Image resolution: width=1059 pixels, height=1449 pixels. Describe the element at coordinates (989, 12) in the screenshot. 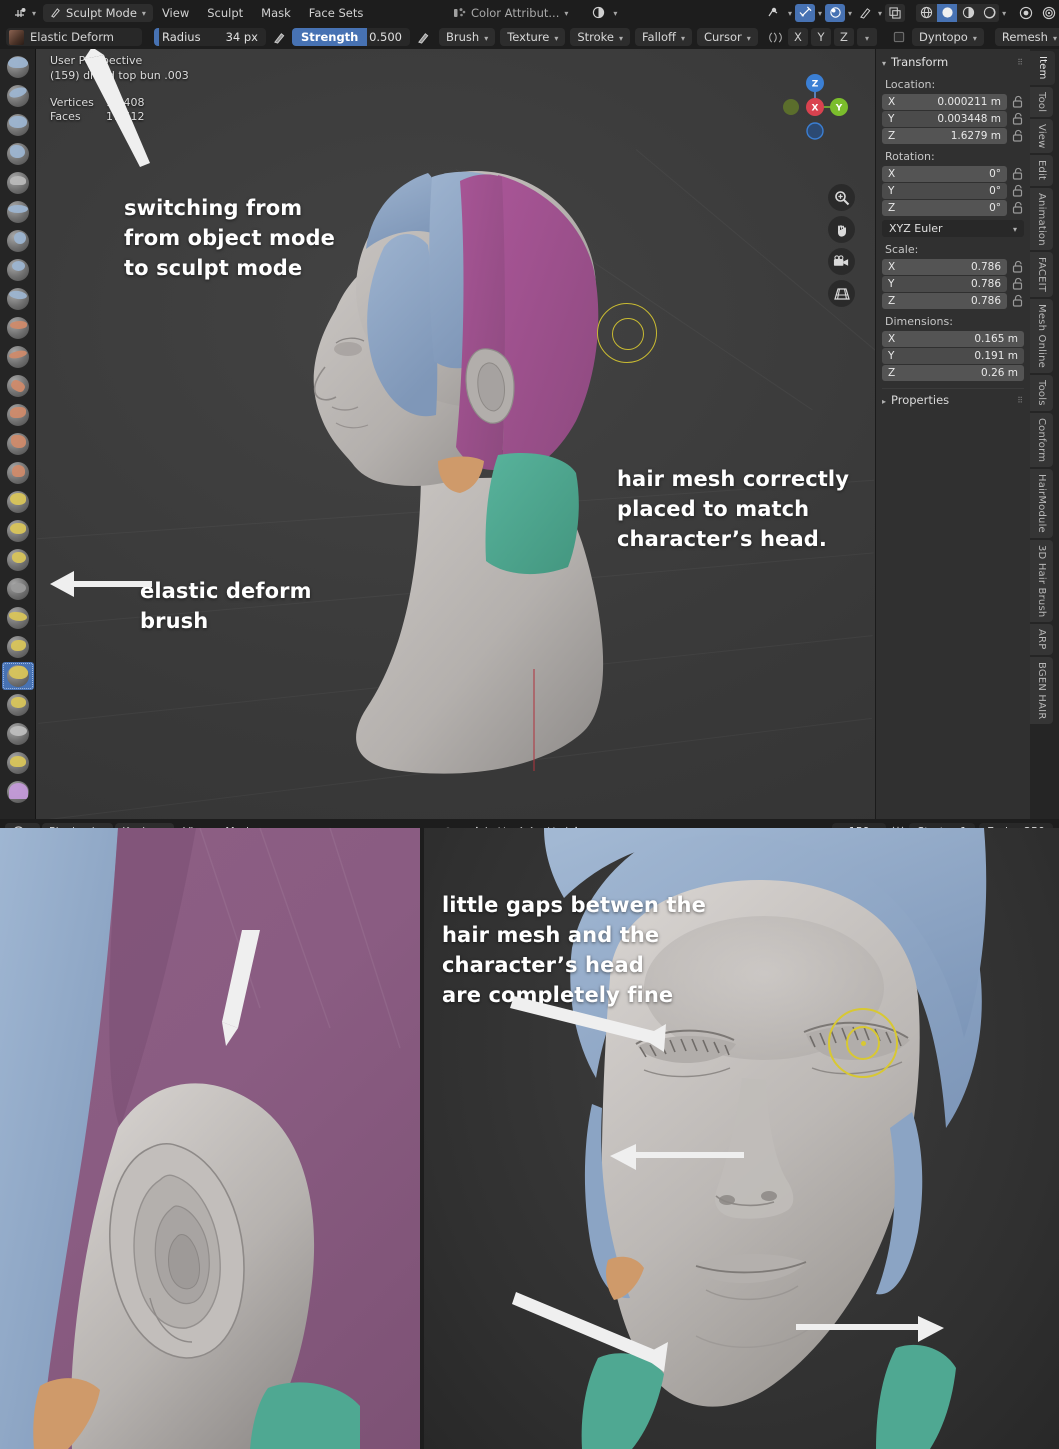

I see `rendered-shading-icon` at that location.